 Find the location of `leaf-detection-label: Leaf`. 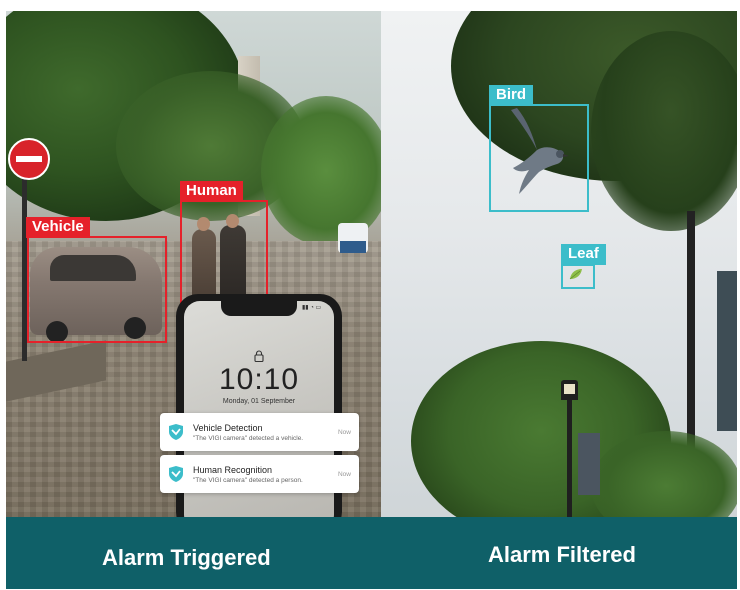

leaf-detection-label: Leaf is located at coordinates (583, 254).